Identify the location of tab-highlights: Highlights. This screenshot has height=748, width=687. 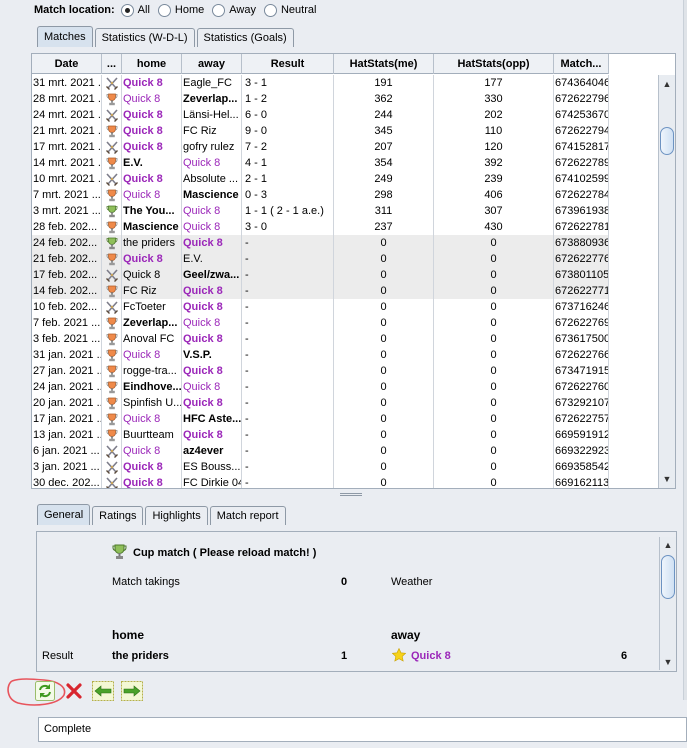
(176, 515).